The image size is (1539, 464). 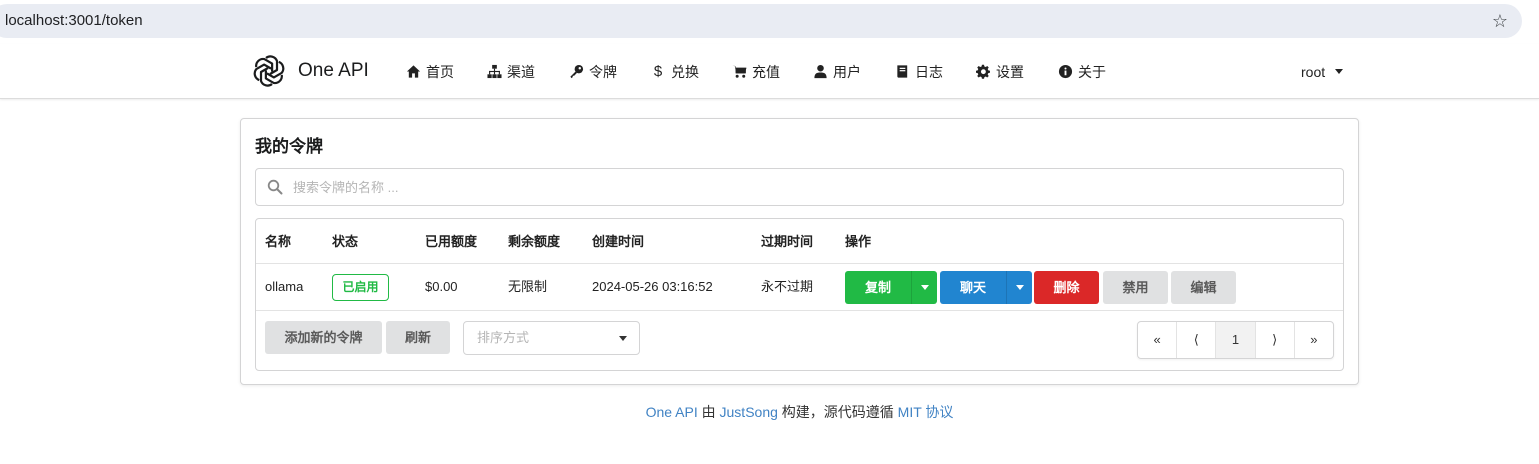 I want to click on pagination-next: ⟩, so click(x=1275, y=340).